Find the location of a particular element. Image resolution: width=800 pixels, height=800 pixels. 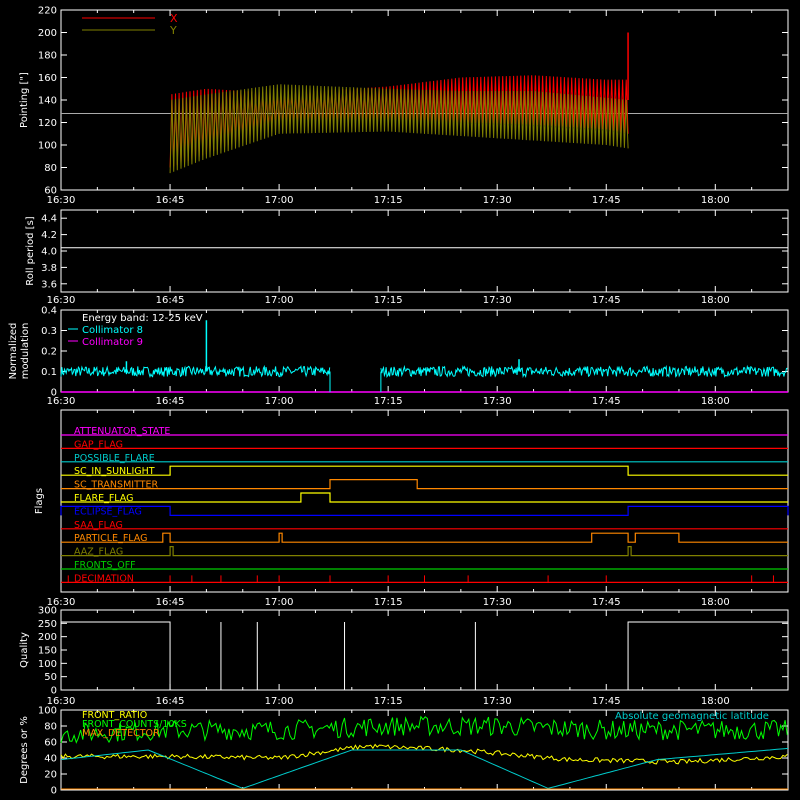

y-tick-label: 3.8 is located at coordinates (49, 268).